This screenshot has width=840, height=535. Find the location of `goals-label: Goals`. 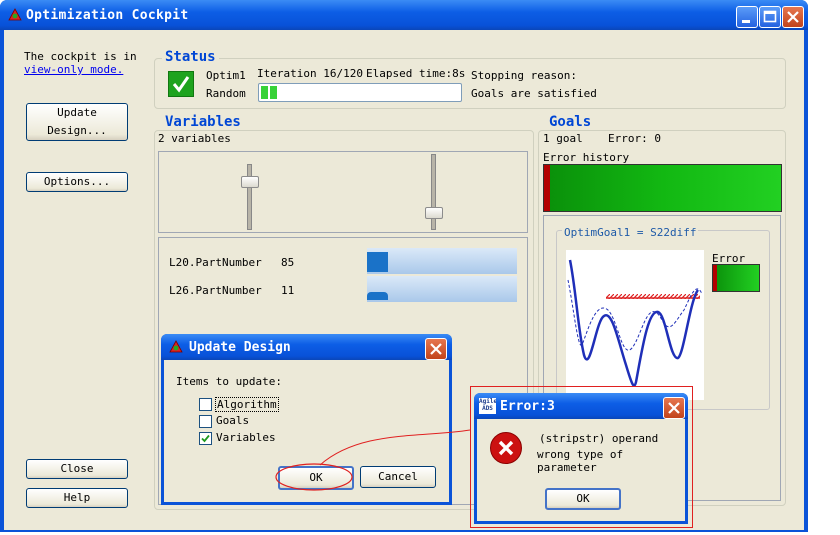

goals-label: Goals is located at coordinates (232, 420).